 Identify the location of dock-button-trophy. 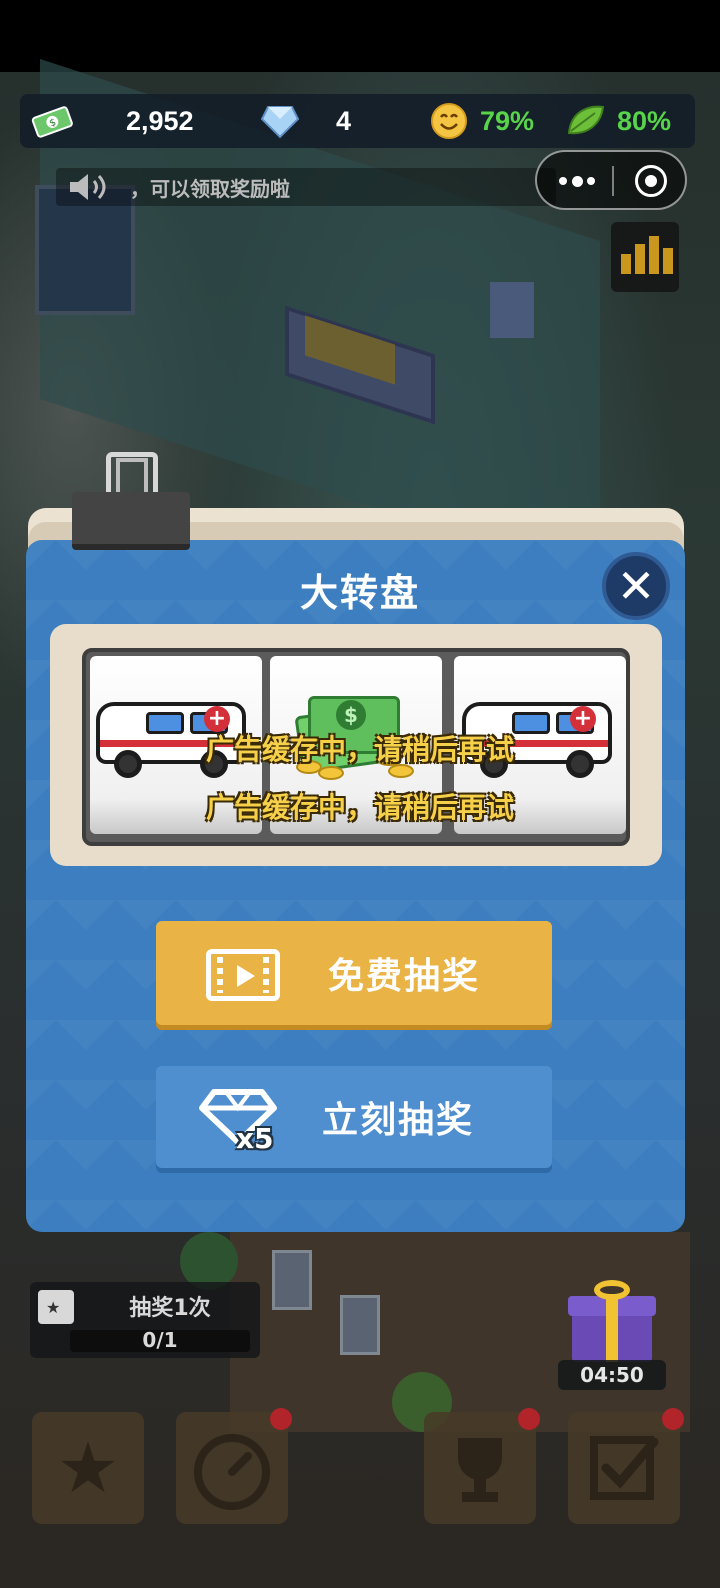
(480, 1468).